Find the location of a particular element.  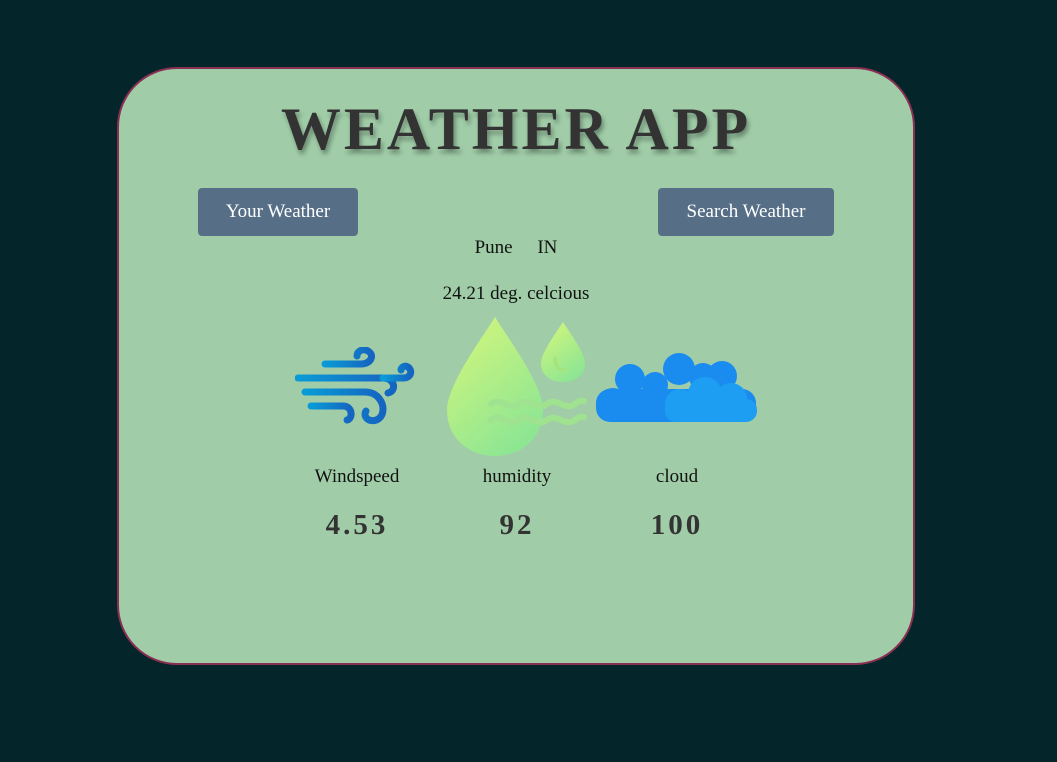

windspeed-value: 4.53 is located at coordinates (357, 525).